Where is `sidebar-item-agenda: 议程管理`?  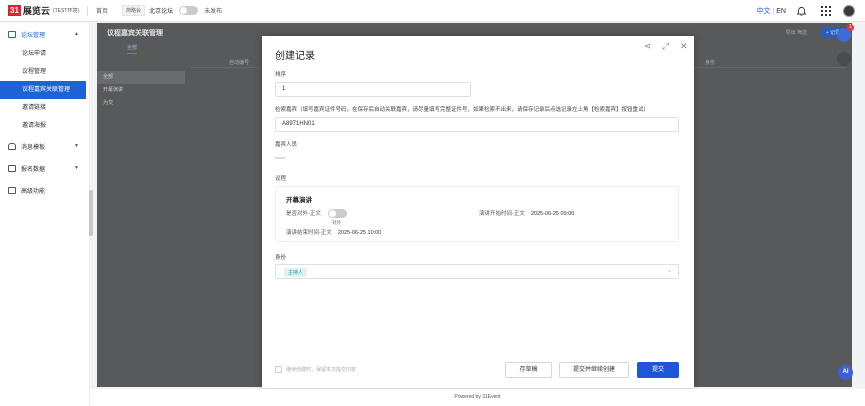 sidebar-item-agenda: 议程管理 is located at coordinates (44, 72).